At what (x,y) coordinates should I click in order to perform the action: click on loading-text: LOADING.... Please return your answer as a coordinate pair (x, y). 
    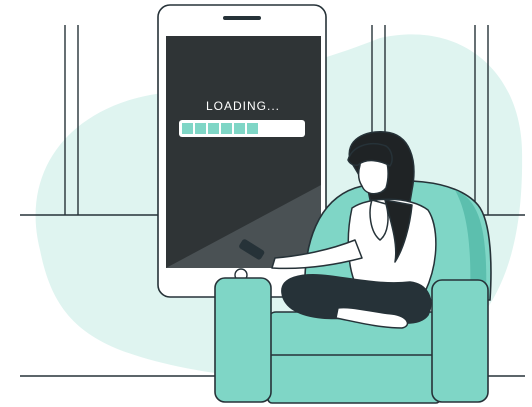
    Looking at the image, I should click on (243, 106).